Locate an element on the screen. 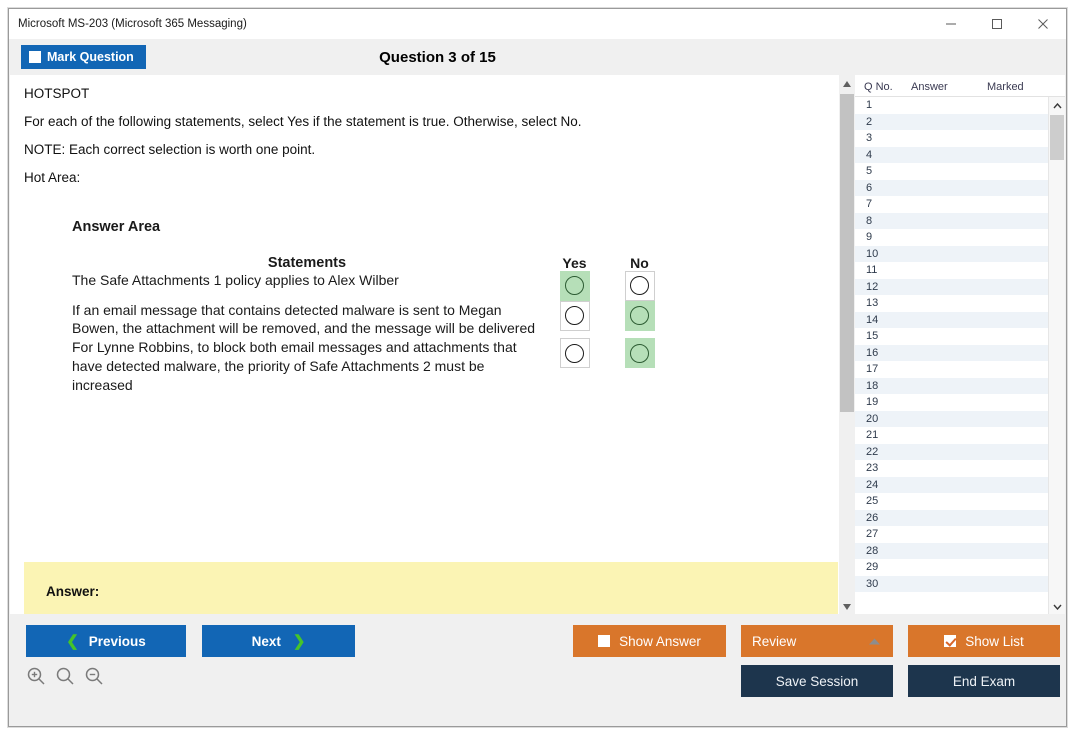 The image size is (1075, 735). question-list-row: 1 is located at coordinates (951, 105).